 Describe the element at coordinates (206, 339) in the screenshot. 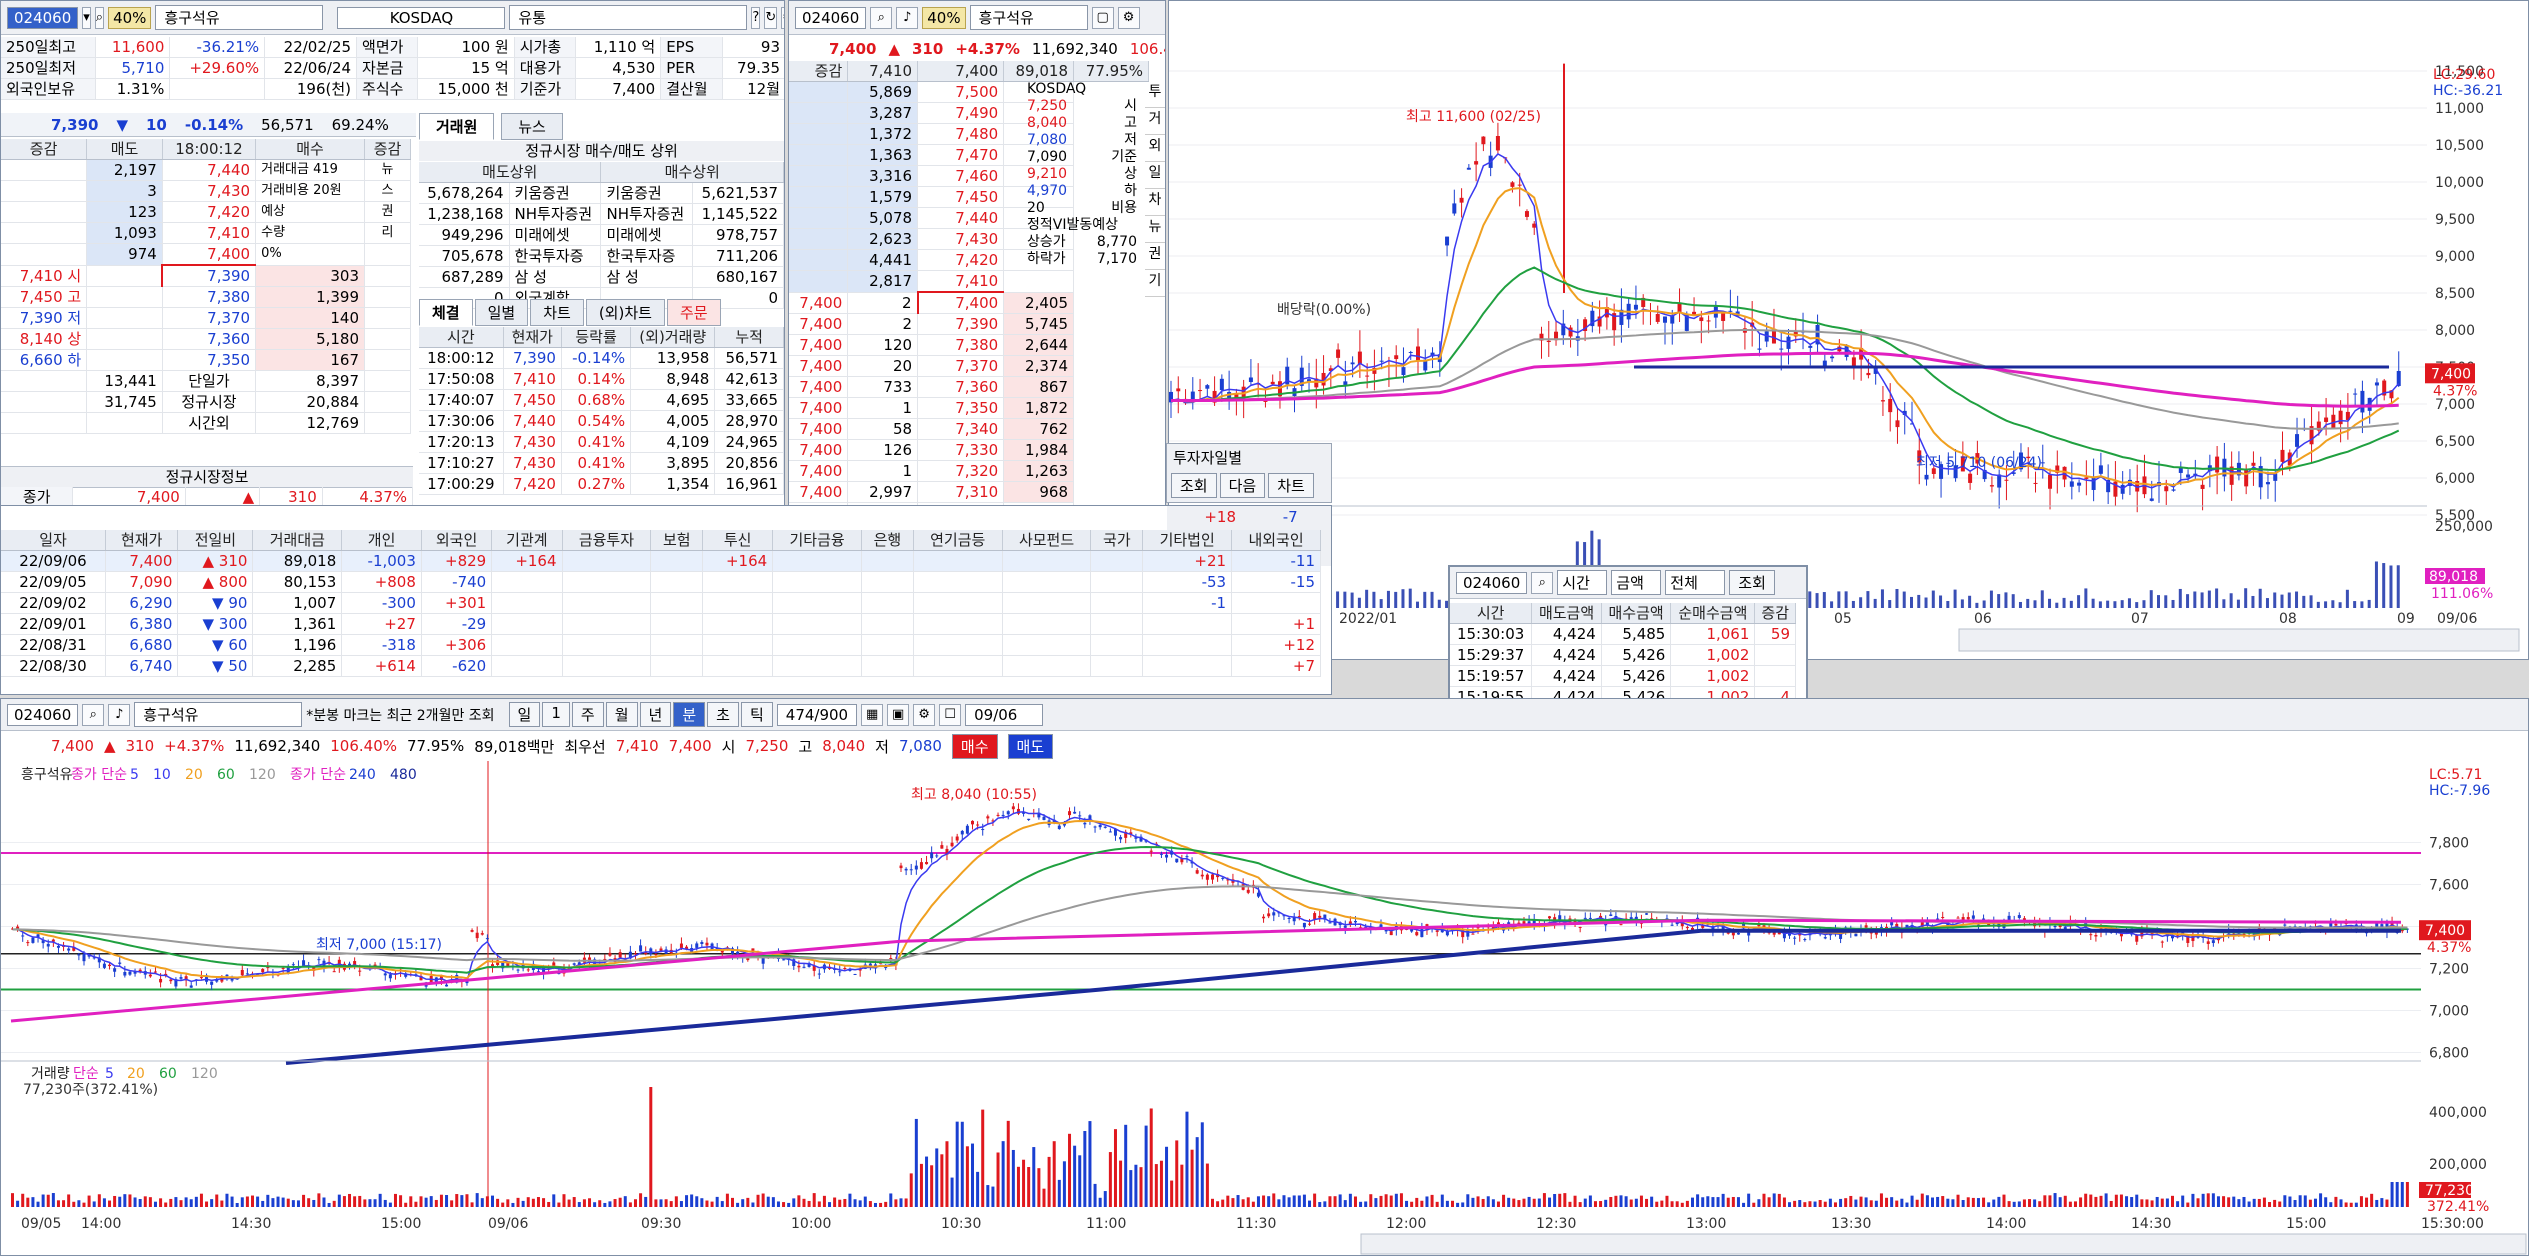

I see `bid-row: 8,140 상 7,360 5,180` at that location.